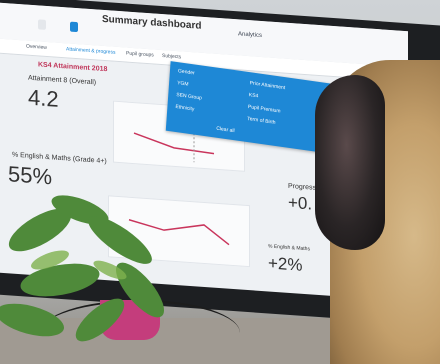 Image resolution: width=440 pixels, height=364 pixels. Describe the element at coordinates (174, 143) in the screenshot. I see `chart-line` at that location.